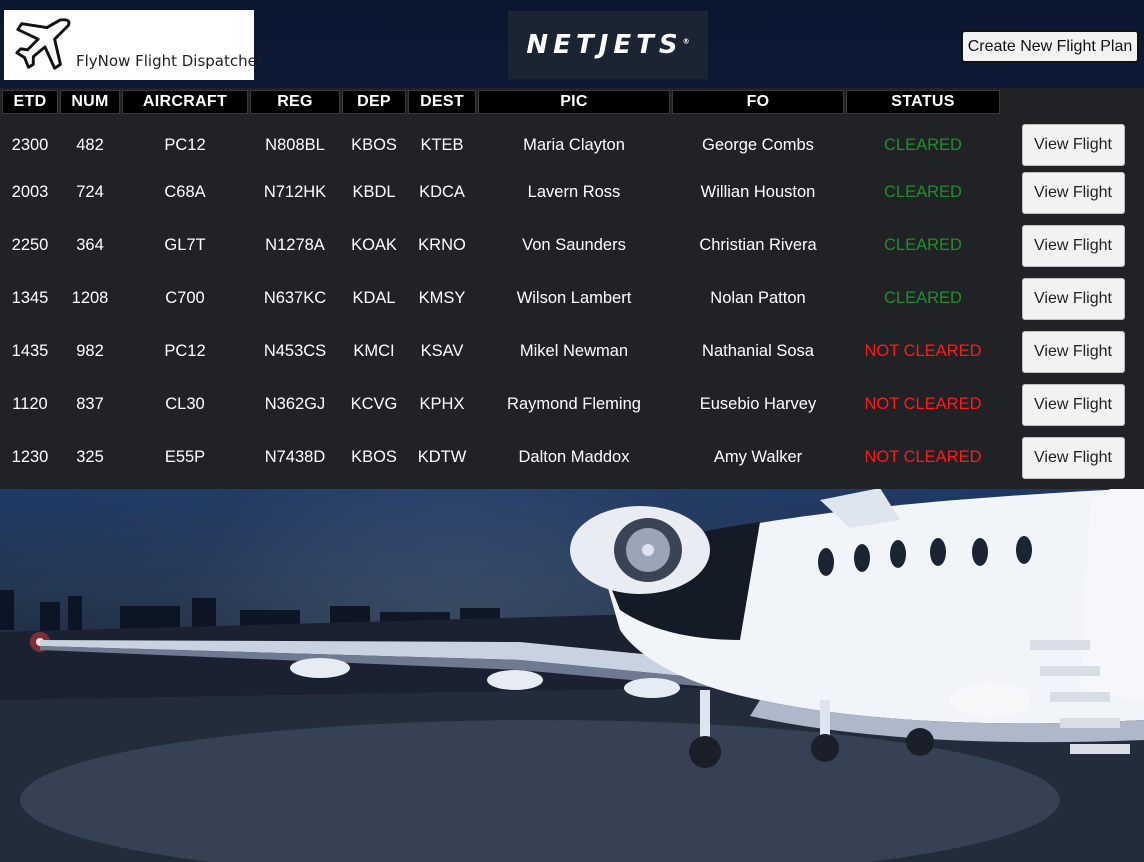 Image resolution: width=1144 pixels, height=862 pixels. Describe the element at coordinates (30, 457) in the screenshot. I see `cell-etd: 1230` at that location.